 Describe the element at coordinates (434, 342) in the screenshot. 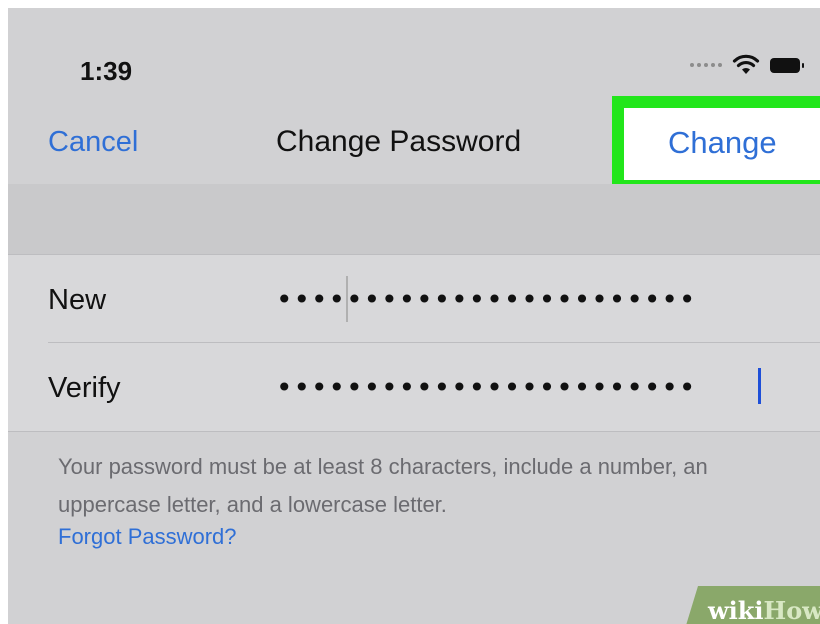

I see `row-divider` at that location.